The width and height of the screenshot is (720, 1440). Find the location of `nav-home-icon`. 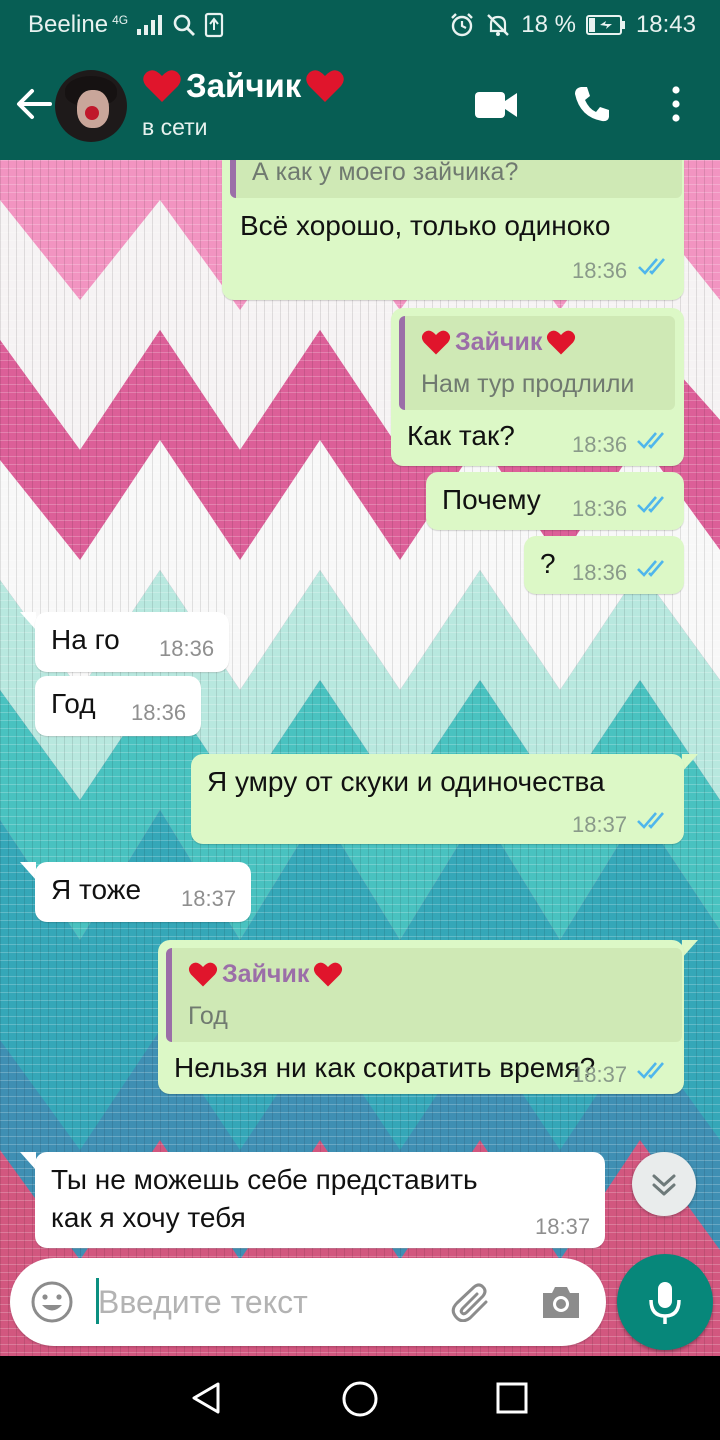

nav-home-icon is located at coordinates (360, 1399).